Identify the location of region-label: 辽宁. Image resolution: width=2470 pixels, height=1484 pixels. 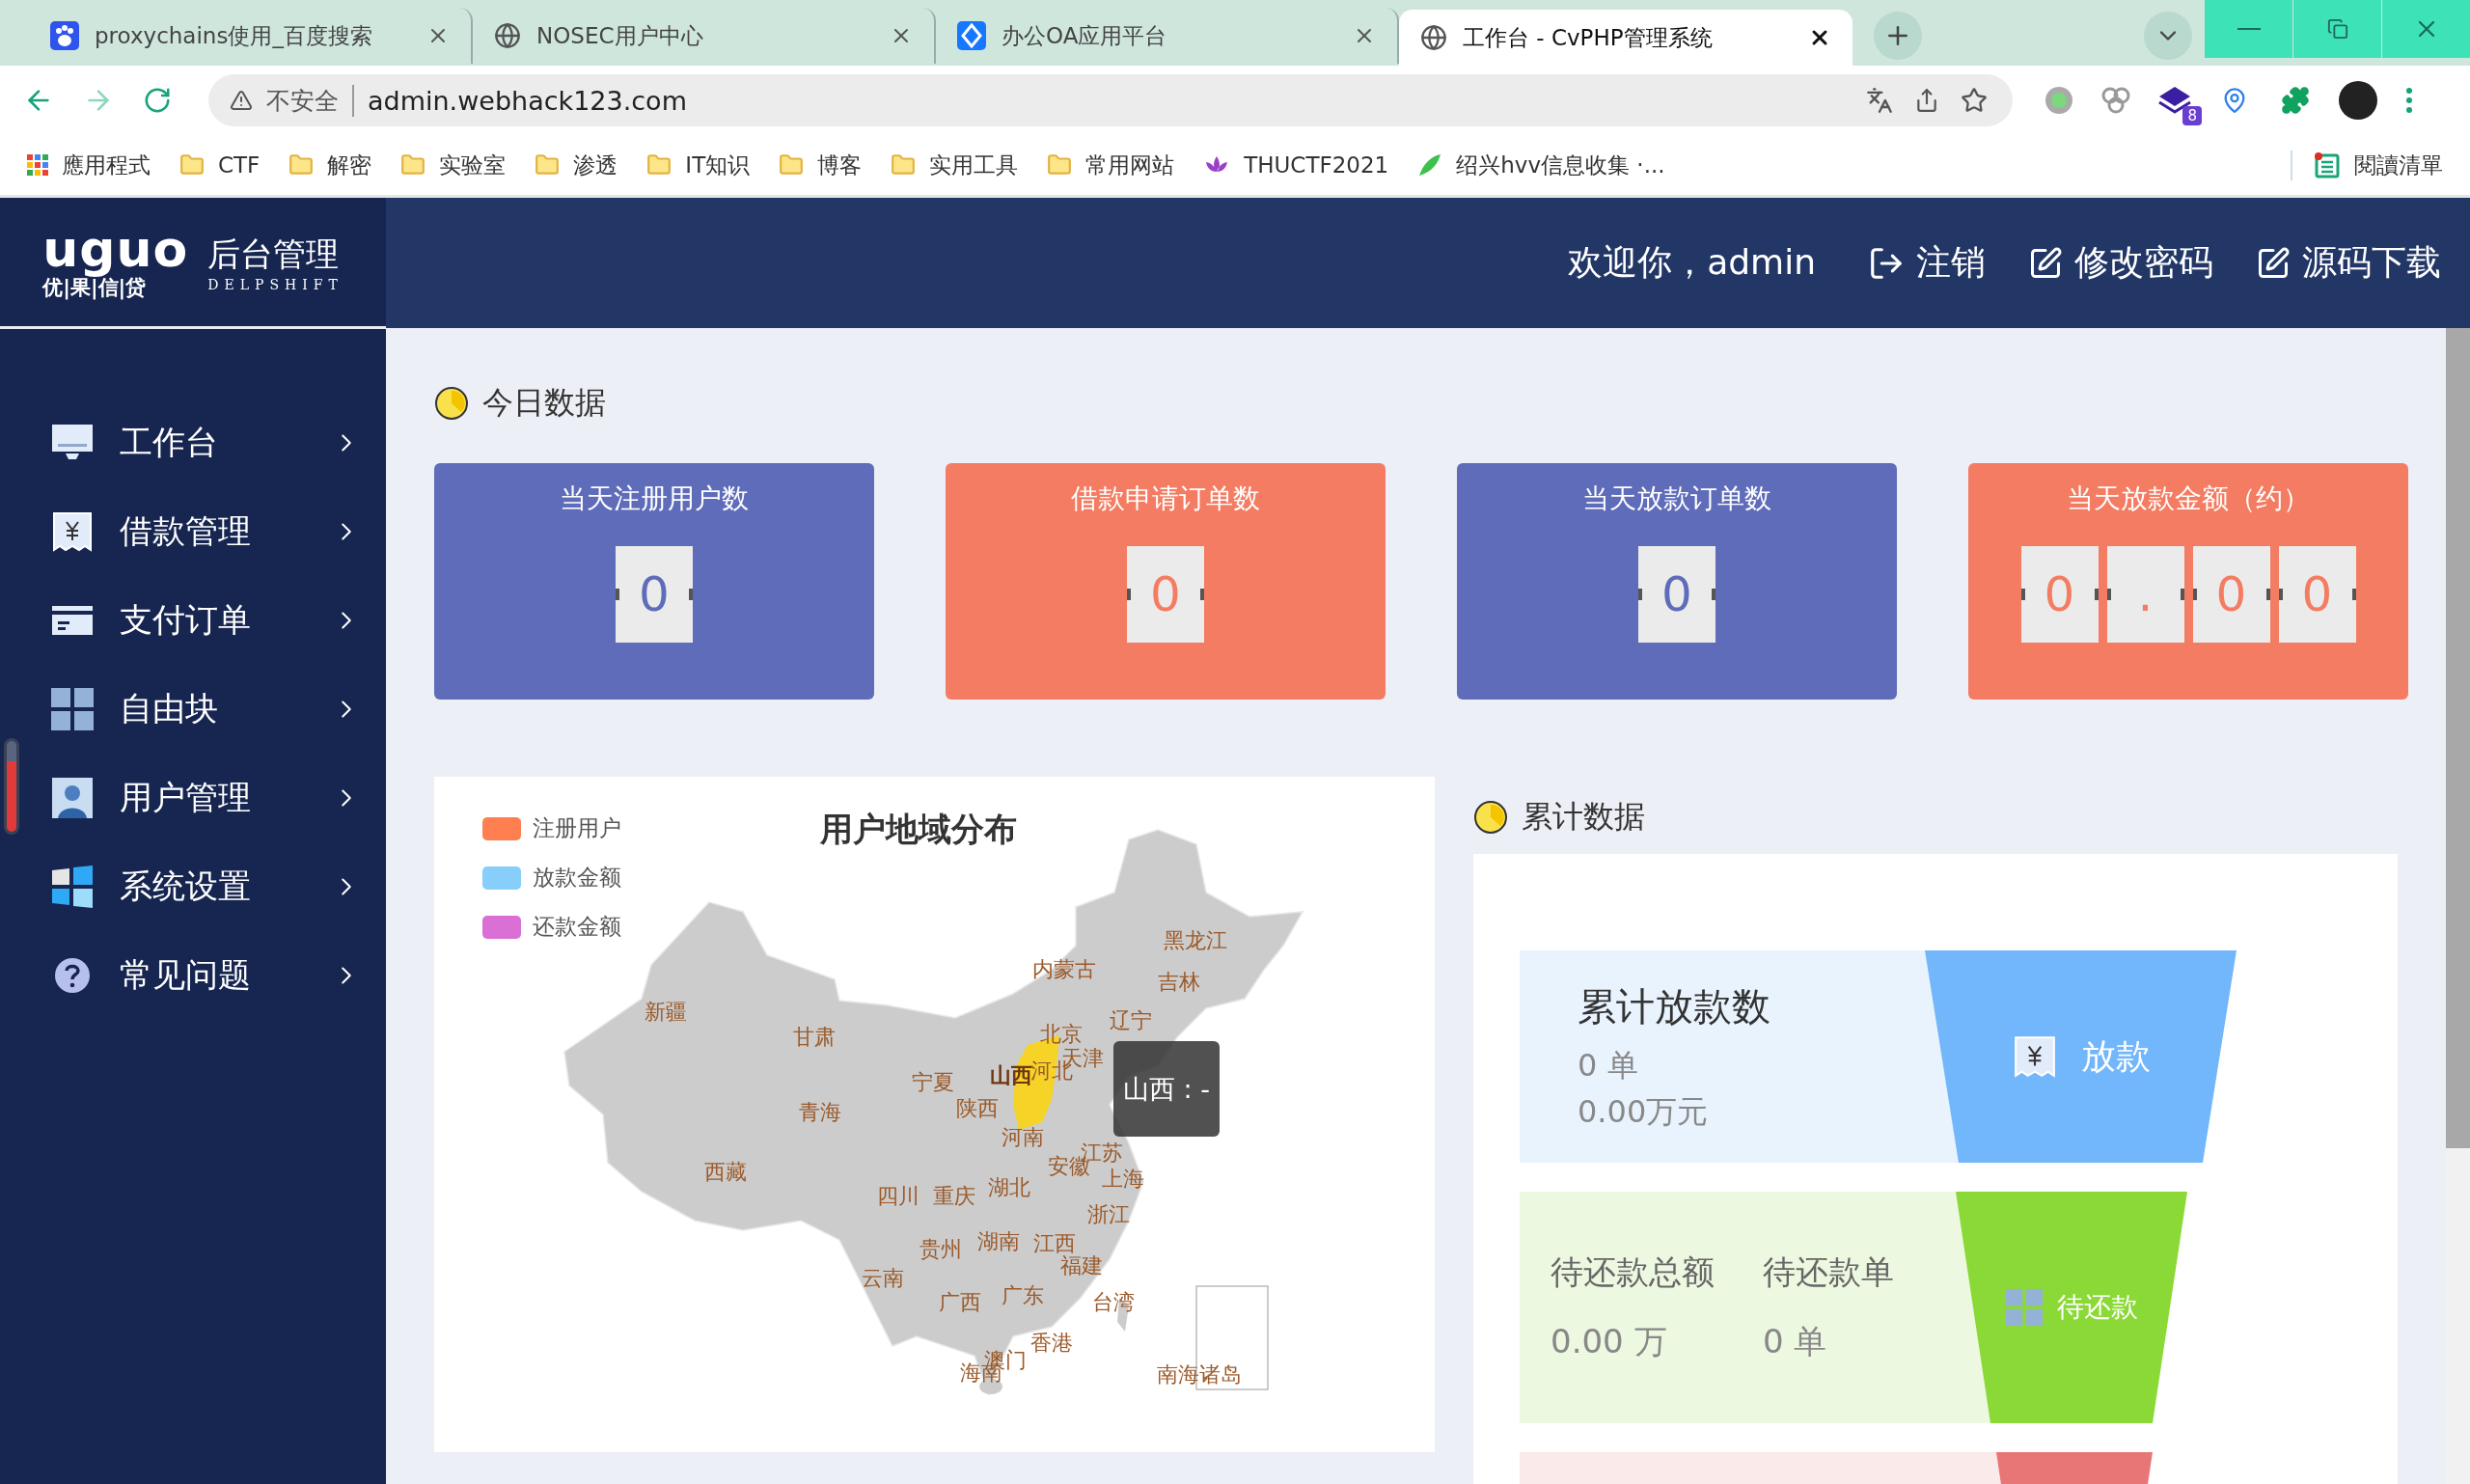
(1131, 1020).